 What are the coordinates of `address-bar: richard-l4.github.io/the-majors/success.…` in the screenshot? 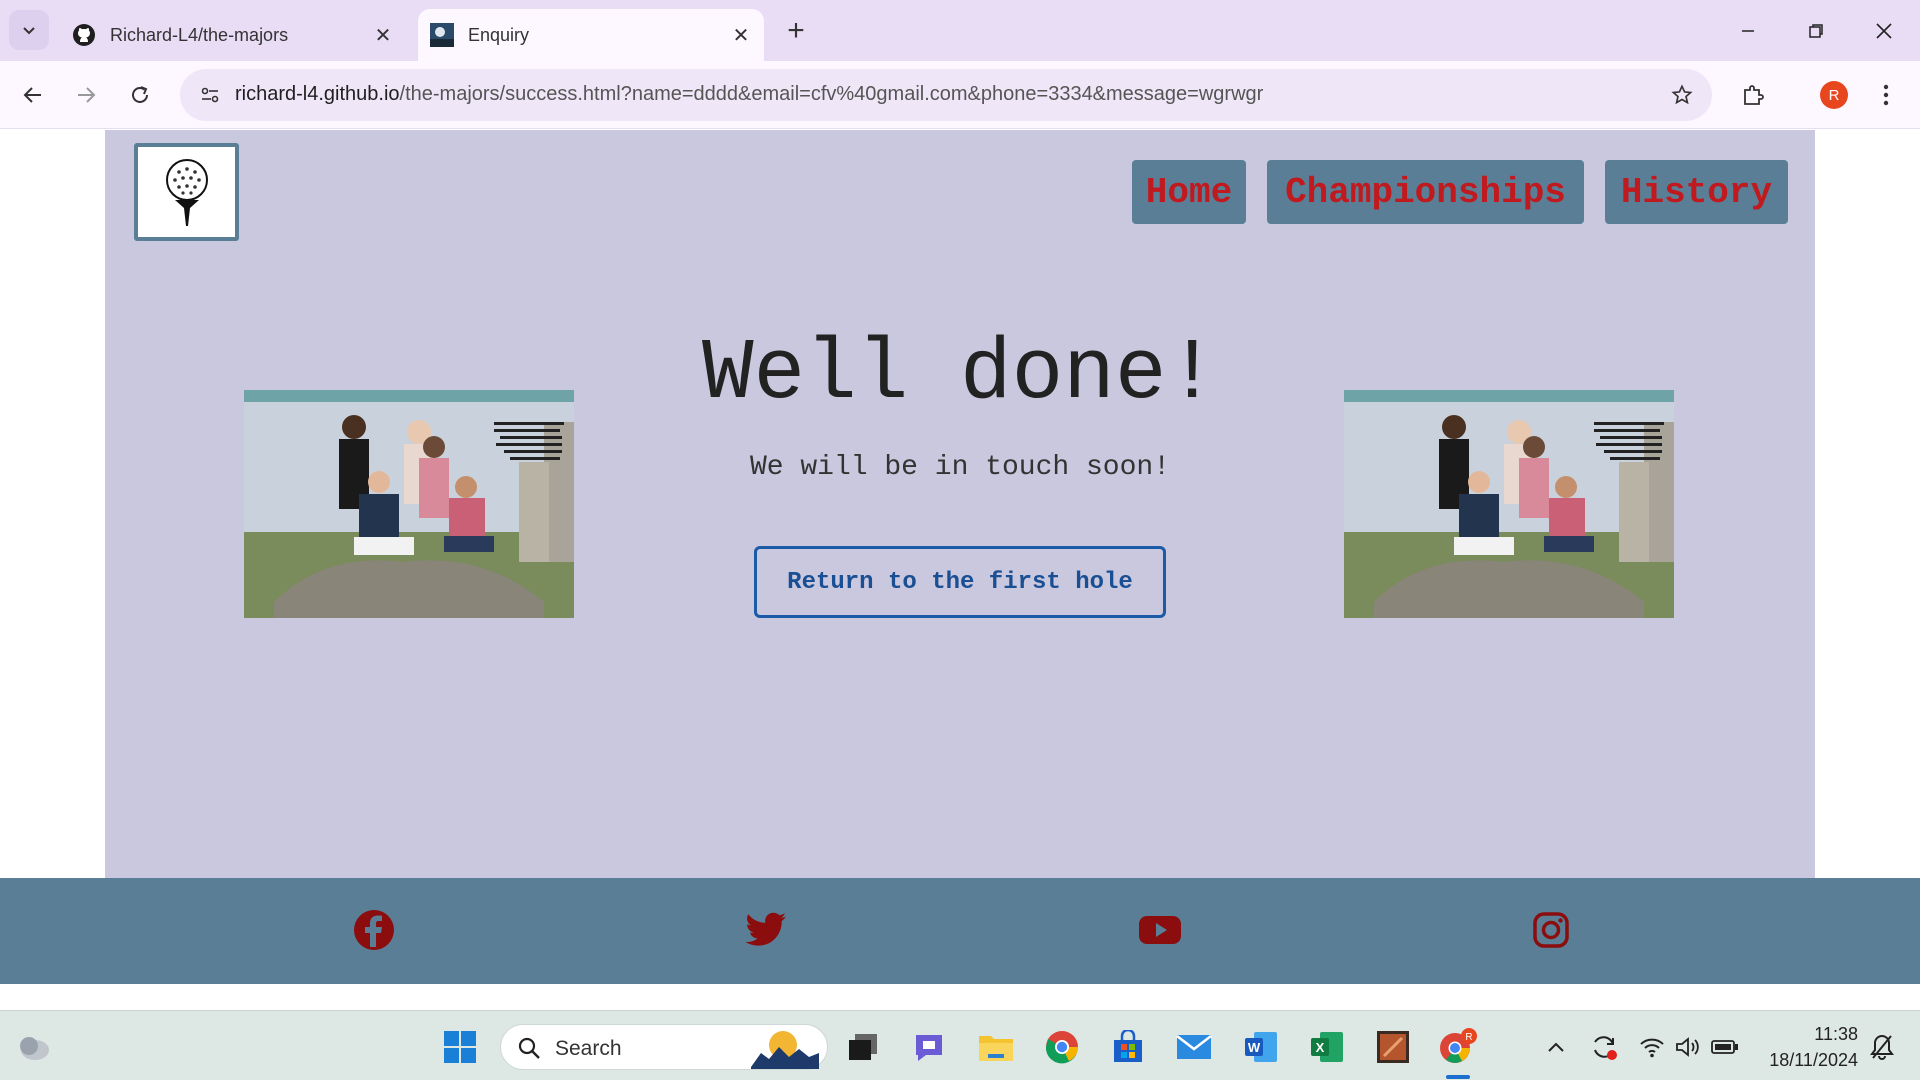 It's located at (946, 95).